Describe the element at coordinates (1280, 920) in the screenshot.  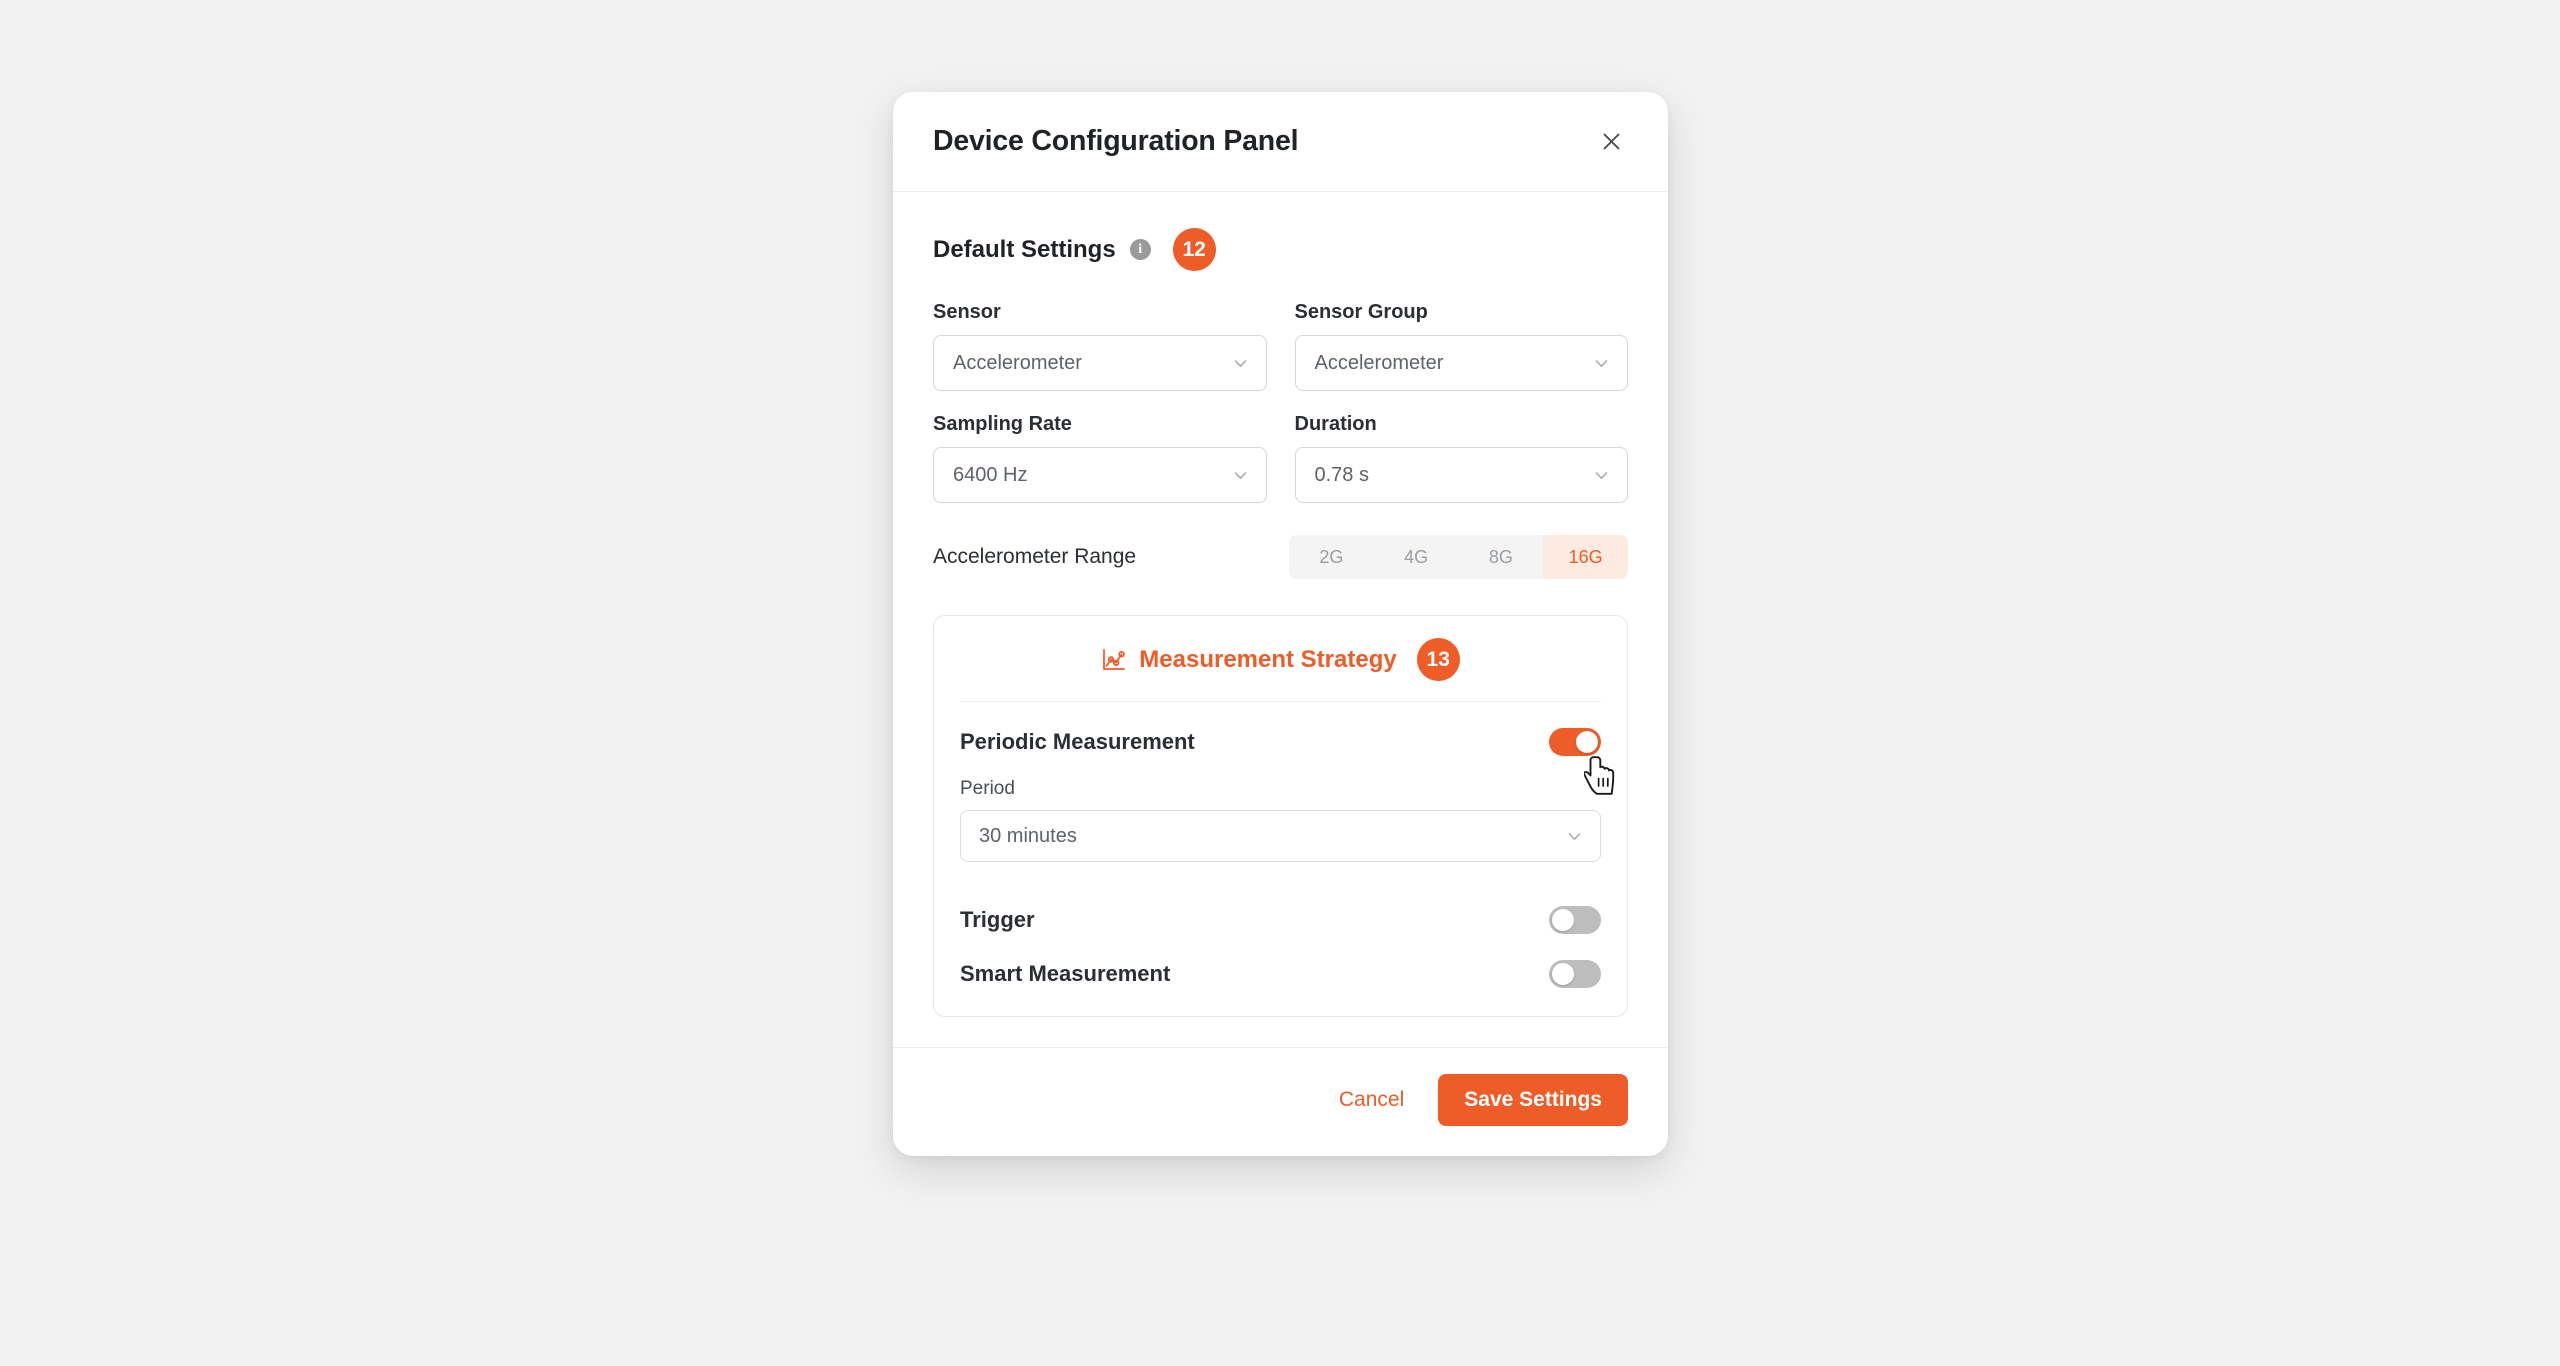
I see `trigger-row: Trigger` at that location.